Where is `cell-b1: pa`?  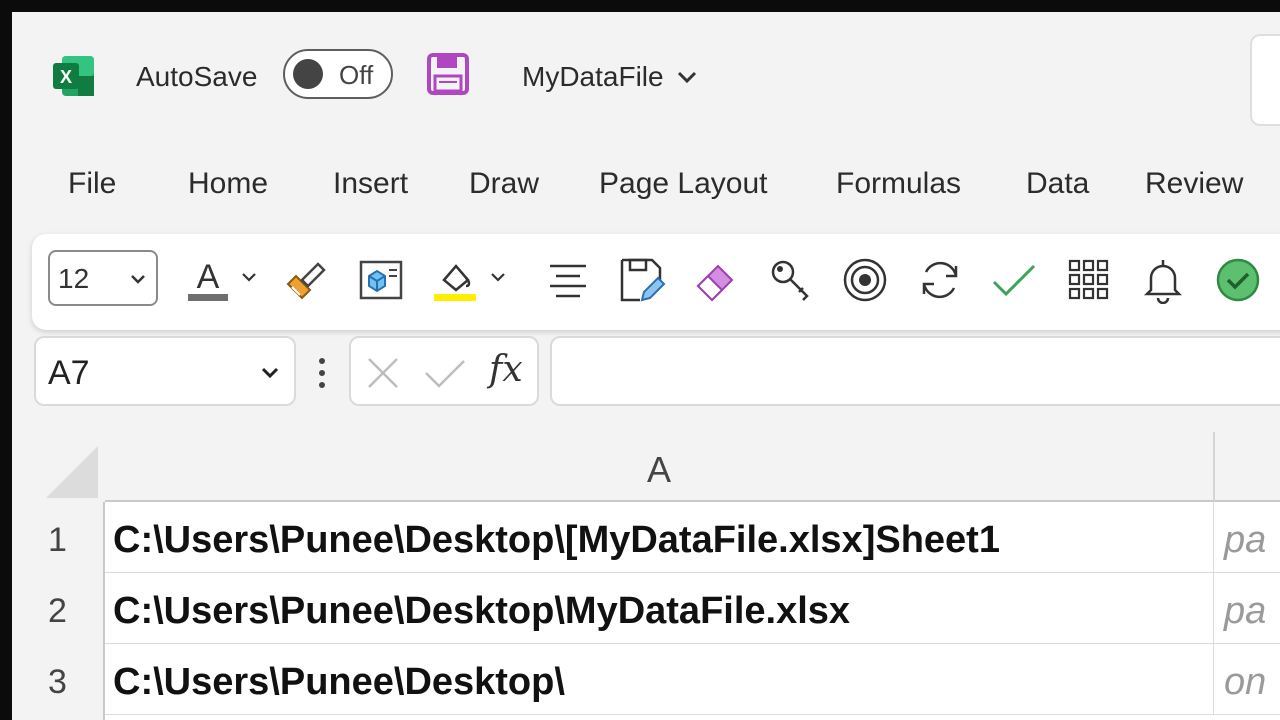
cell-b1: pa is located at coordinates (1246, 537).